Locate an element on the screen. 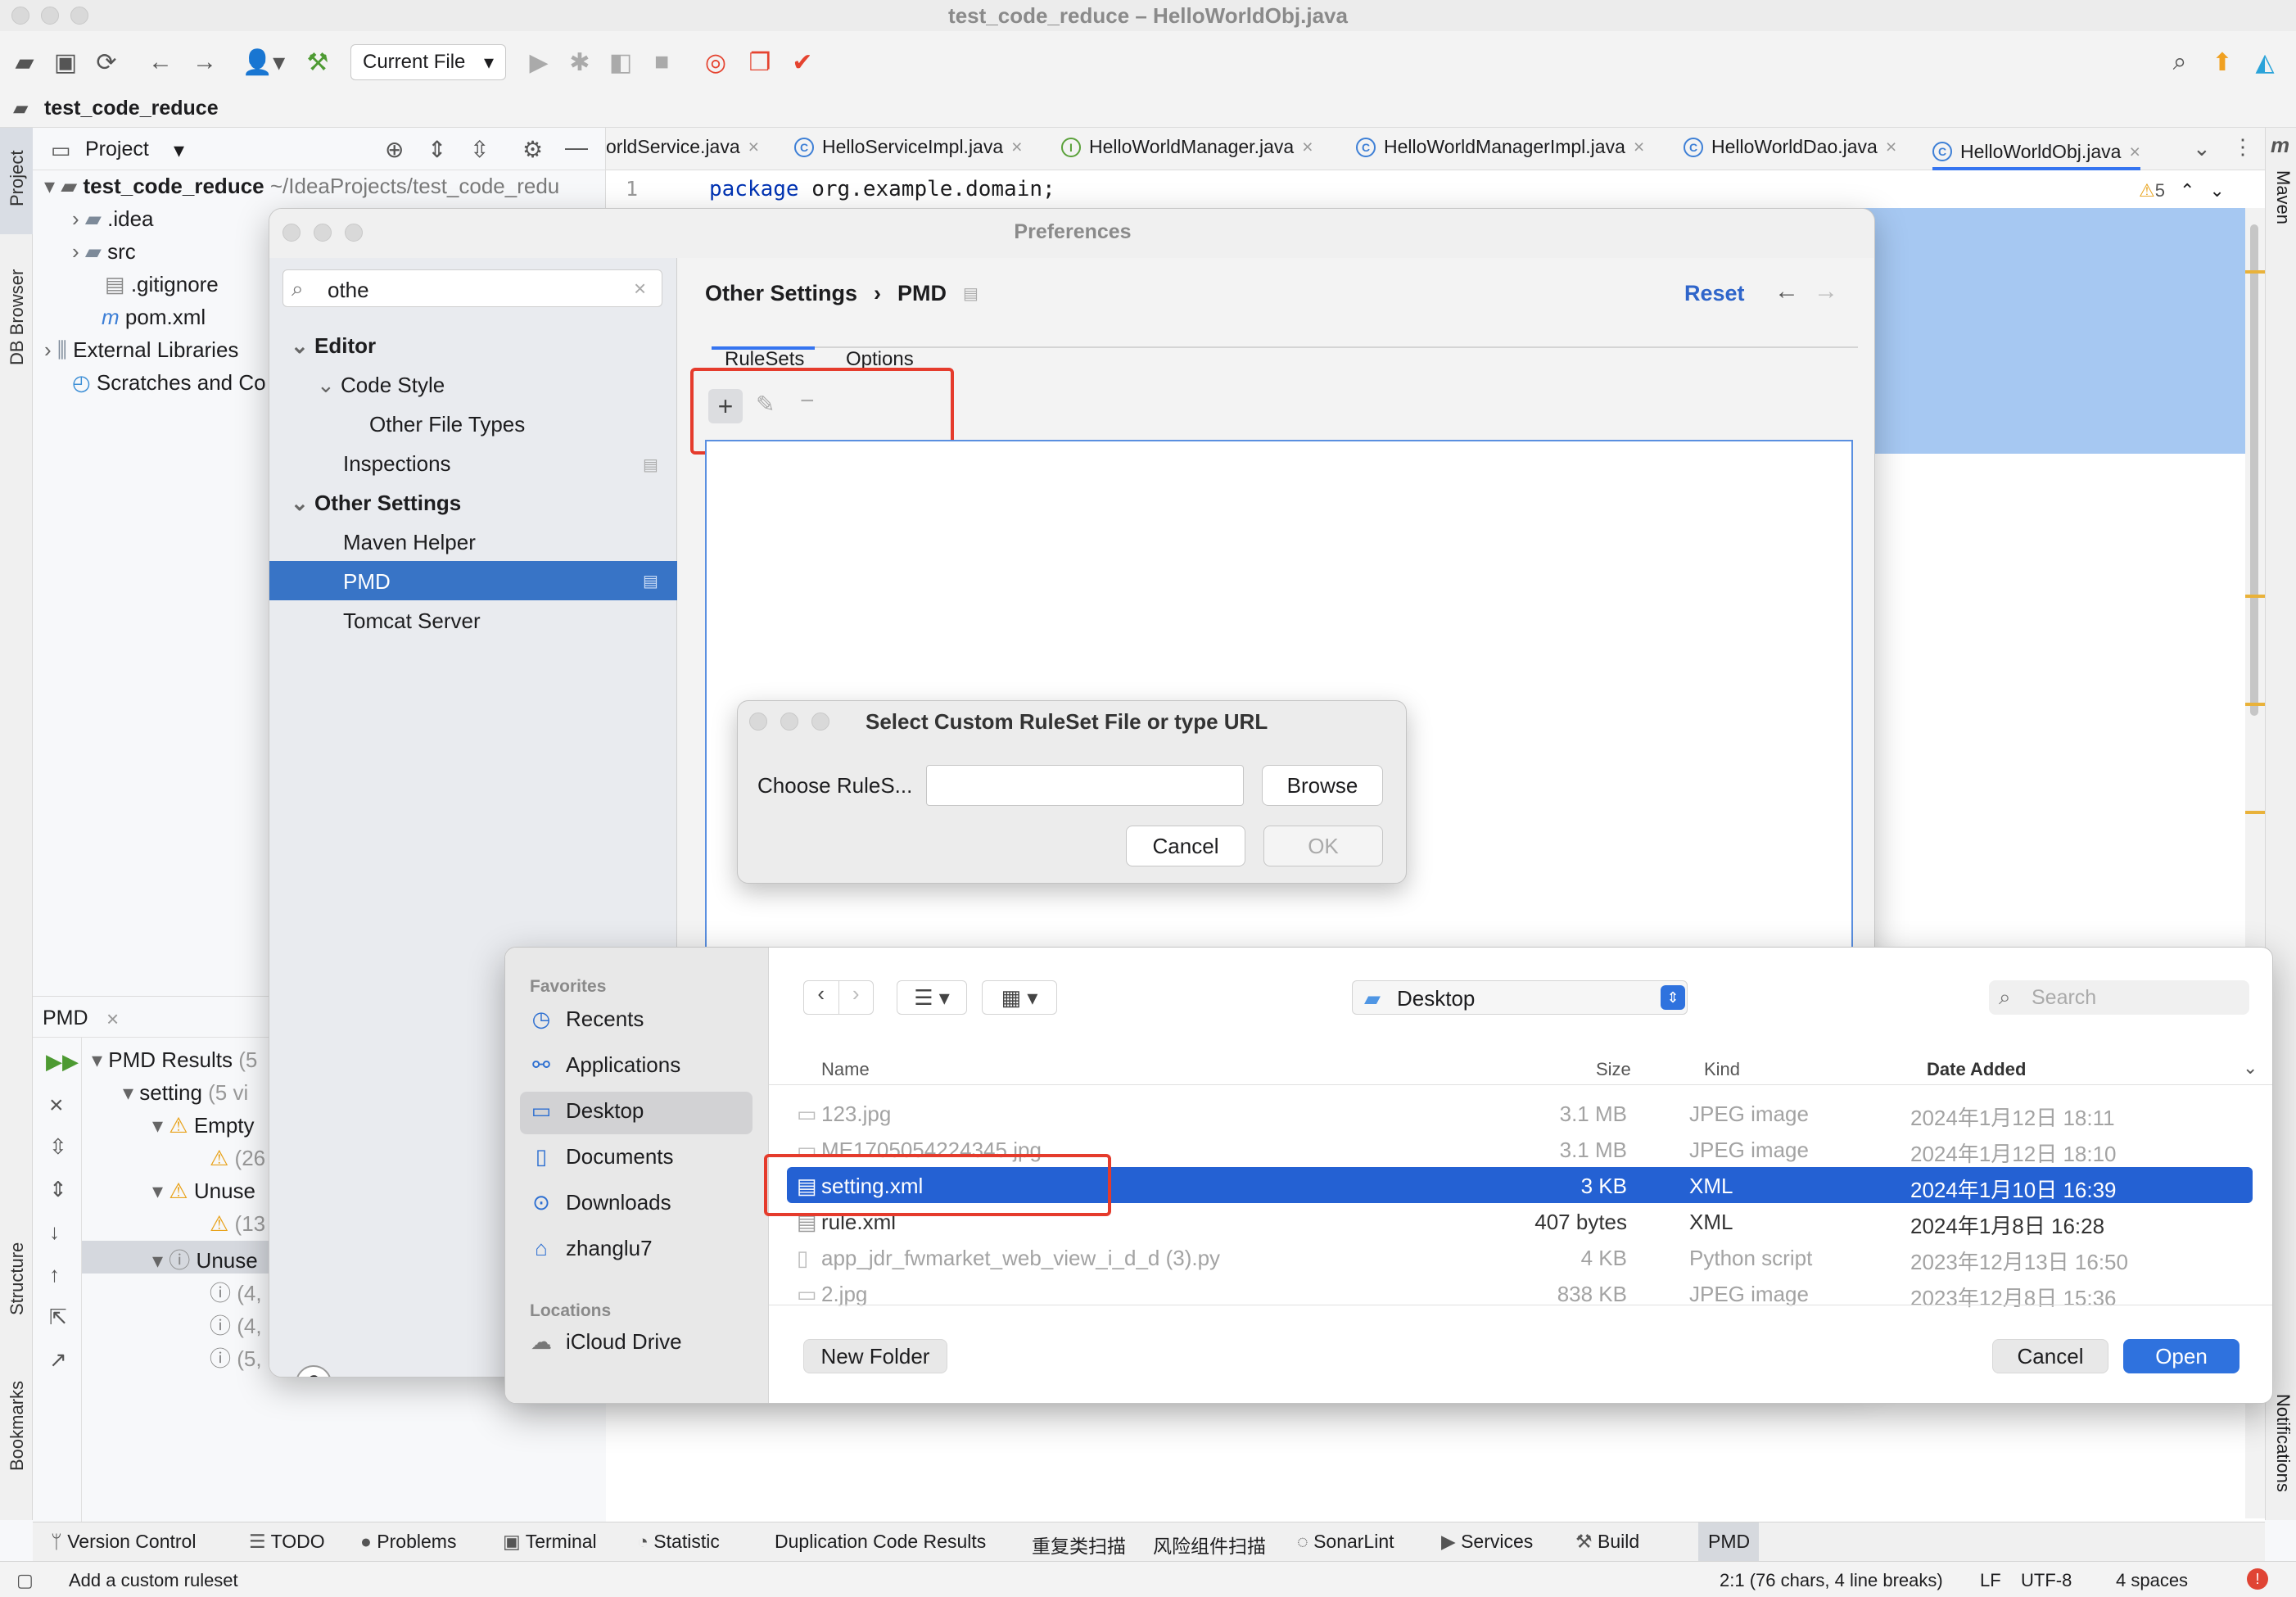 The image size is (2296, 1597). structure-tool-label: Structure is located at coordinates (18, 1278).